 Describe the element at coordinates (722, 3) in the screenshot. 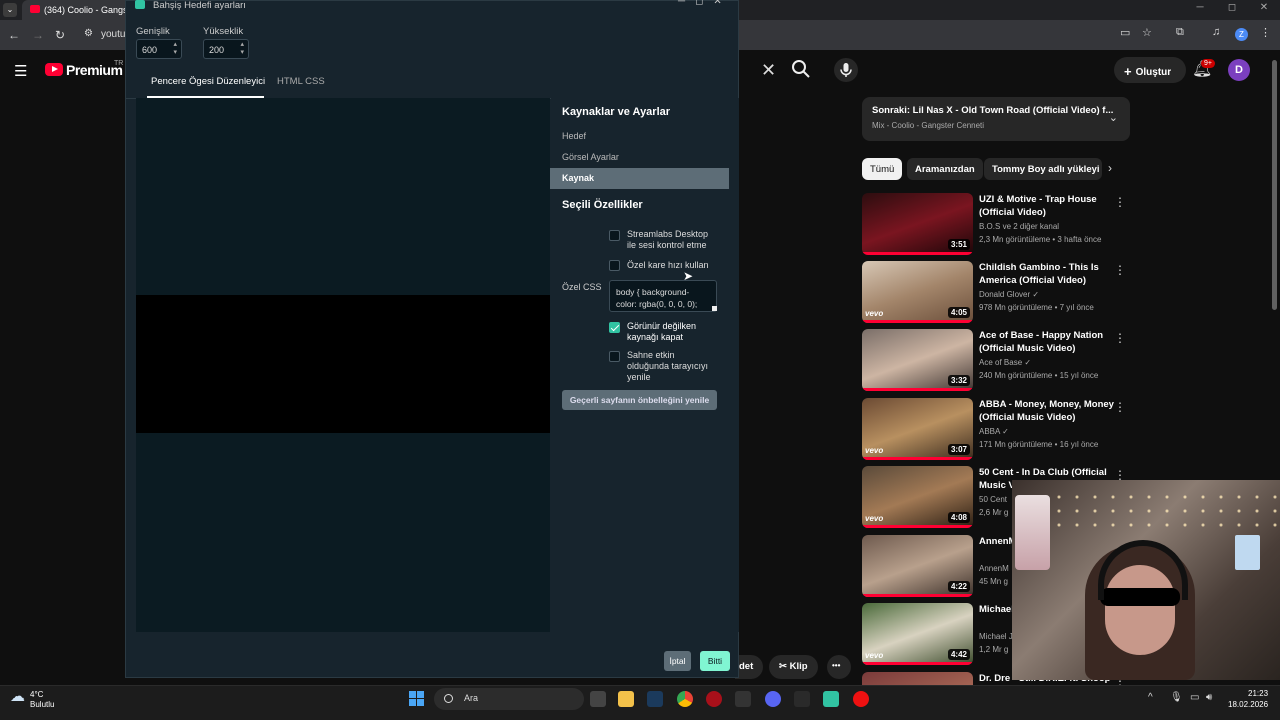

I see `dialog-close-button: ✕` at that location.